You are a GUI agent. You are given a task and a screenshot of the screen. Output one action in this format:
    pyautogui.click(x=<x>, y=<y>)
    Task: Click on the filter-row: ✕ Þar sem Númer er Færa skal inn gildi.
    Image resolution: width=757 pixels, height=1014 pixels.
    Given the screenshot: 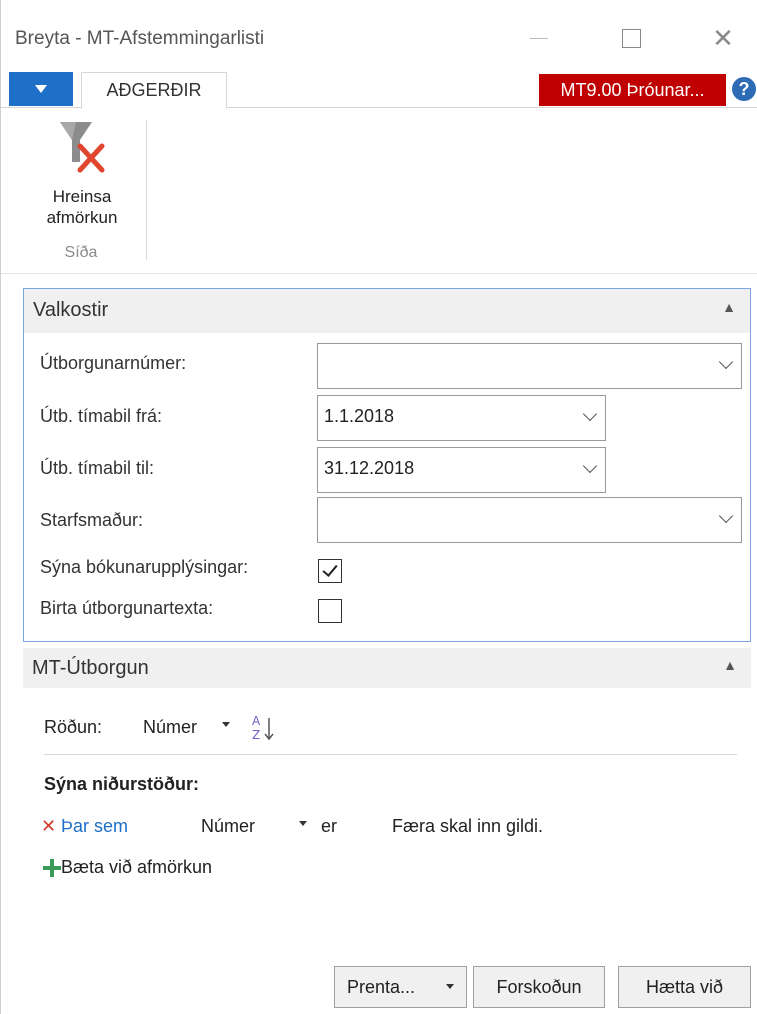 What is the action you would take?
    pyautogui.click(x=341, y=828)
    